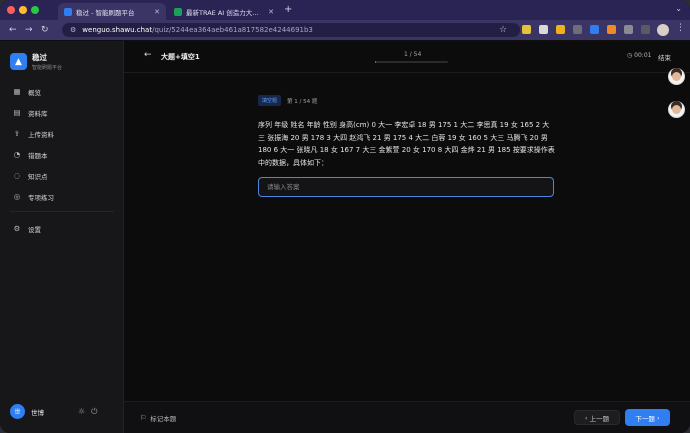 The width and height of the screenshot is (690, 433). Describe the element at coordinates (663, 30) in the screenshot. I see `profile-avatar` at that location.